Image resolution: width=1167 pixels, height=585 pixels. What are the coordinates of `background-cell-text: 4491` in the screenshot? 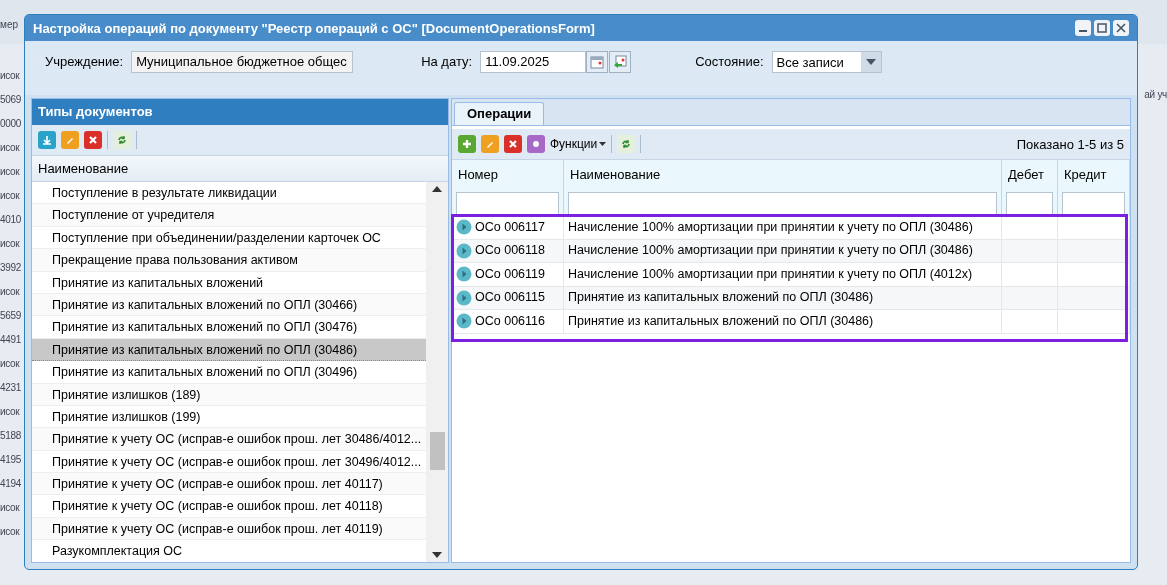 It's located at (11, 340).